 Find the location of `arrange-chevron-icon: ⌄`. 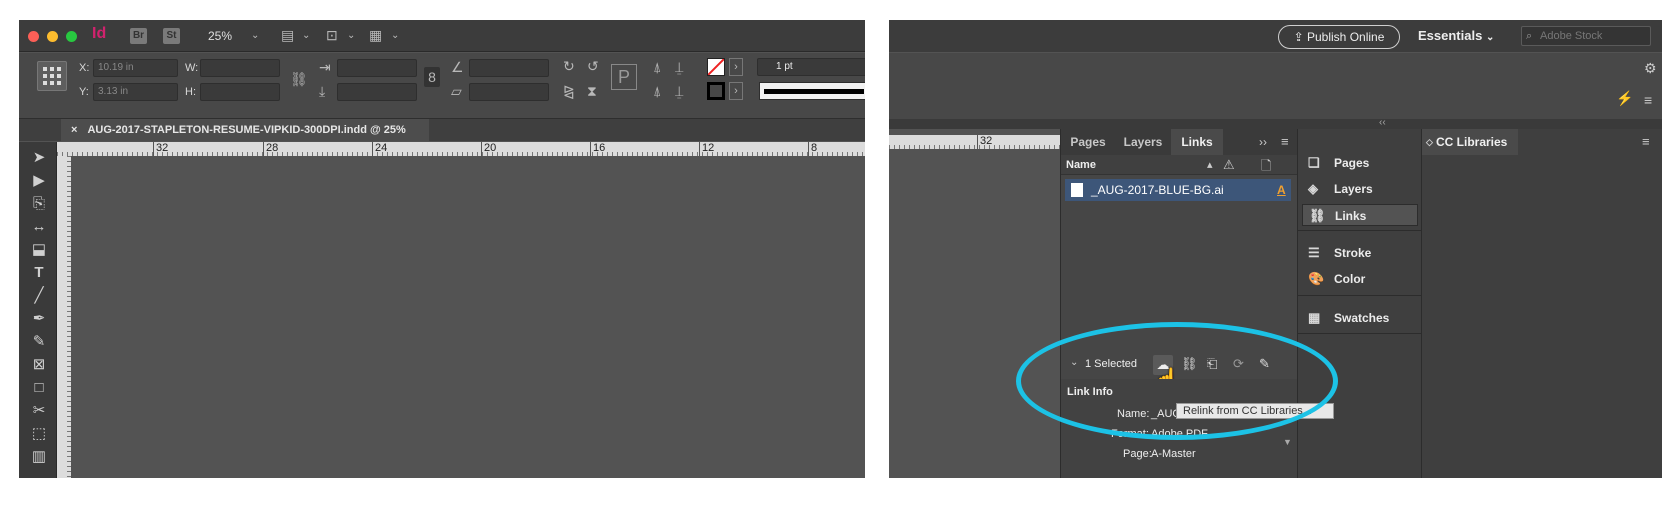

arrange-chevron-icon: ⌄ is located at coordinates (395, 35).